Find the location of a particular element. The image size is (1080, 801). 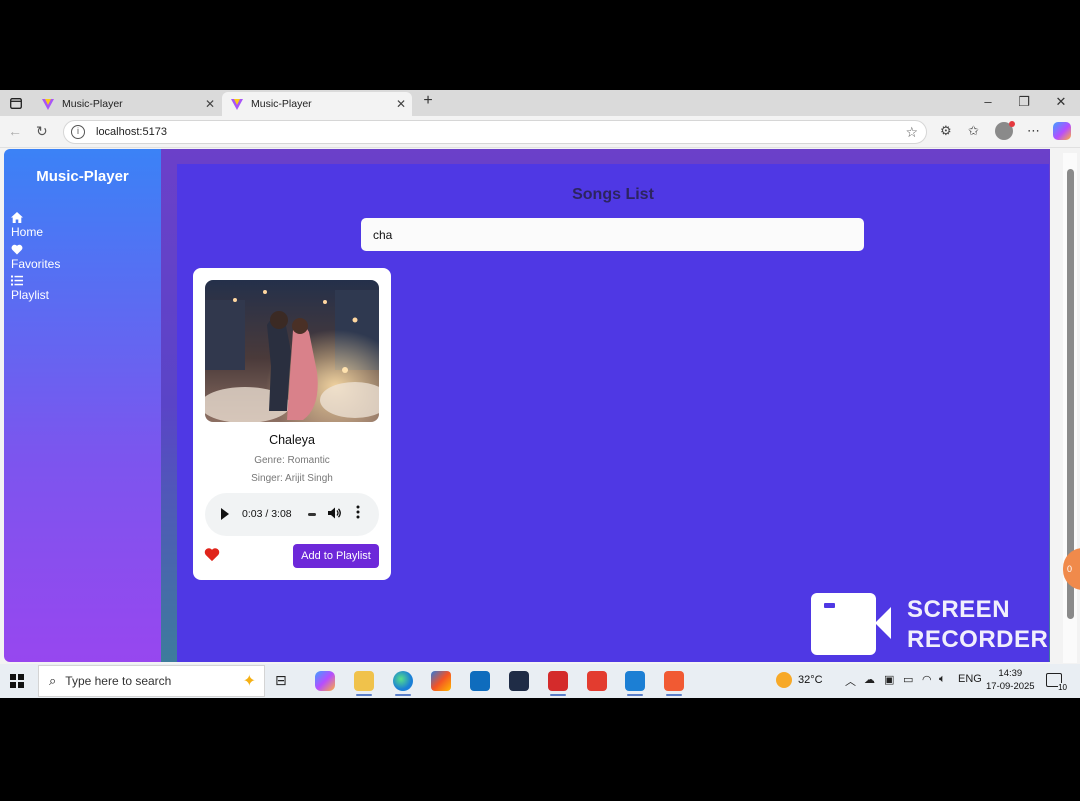

extensions-icon: ⚙ is located at coordinates (946, 131).